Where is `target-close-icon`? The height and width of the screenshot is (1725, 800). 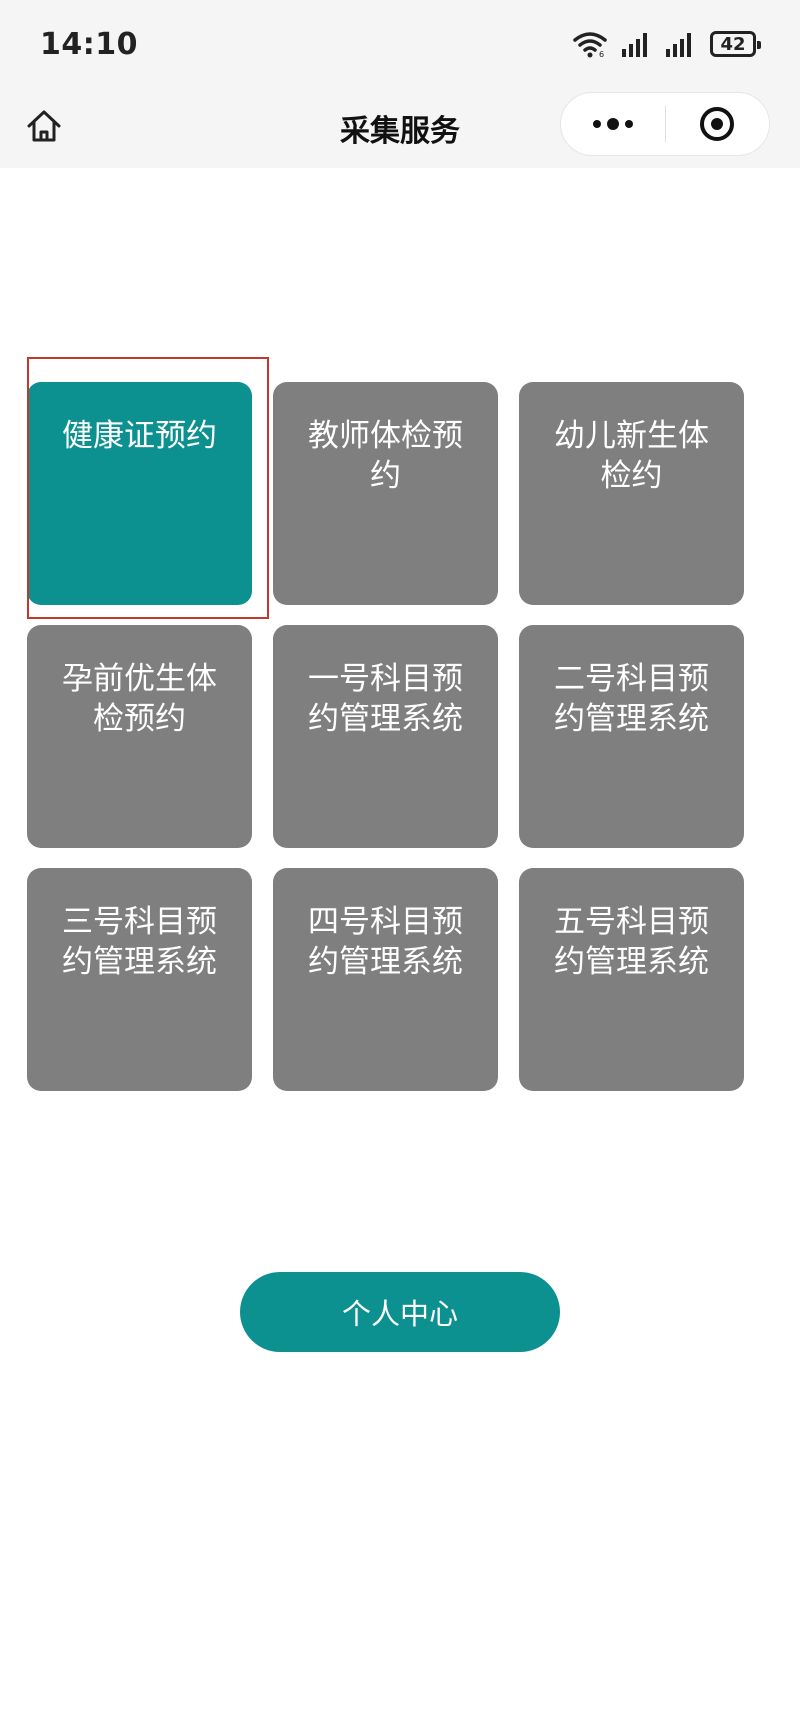
target-close-icon is located at coordinates (717, 124).